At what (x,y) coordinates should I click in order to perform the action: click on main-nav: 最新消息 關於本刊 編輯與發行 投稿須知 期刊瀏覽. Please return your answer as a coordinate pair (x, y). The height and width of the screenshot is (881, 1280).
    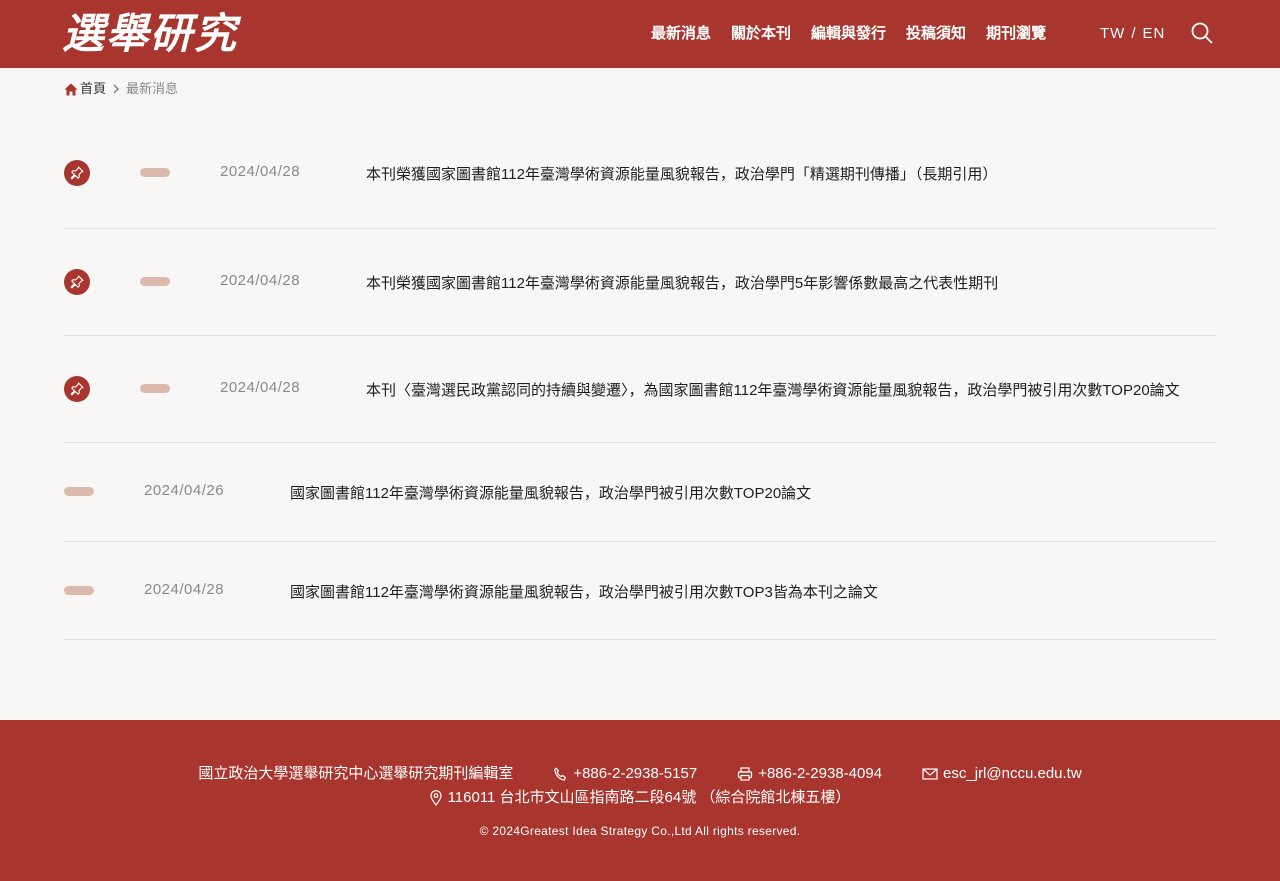
    Looking at the image, I should click on (858, 34).